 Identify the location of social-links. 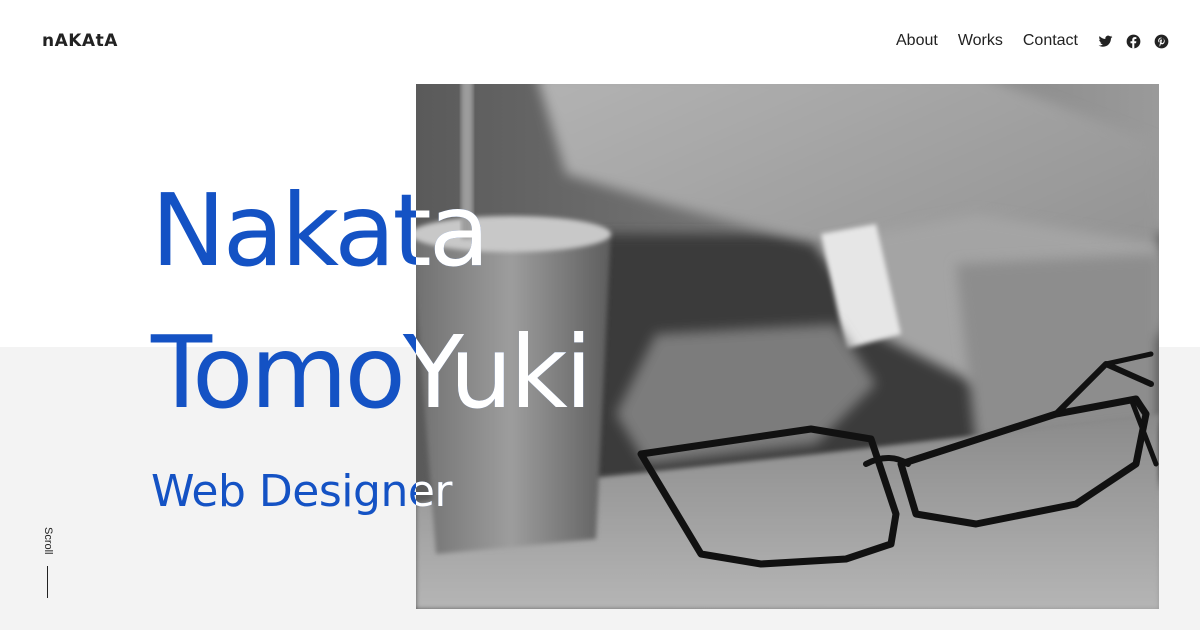
(1133, 41).